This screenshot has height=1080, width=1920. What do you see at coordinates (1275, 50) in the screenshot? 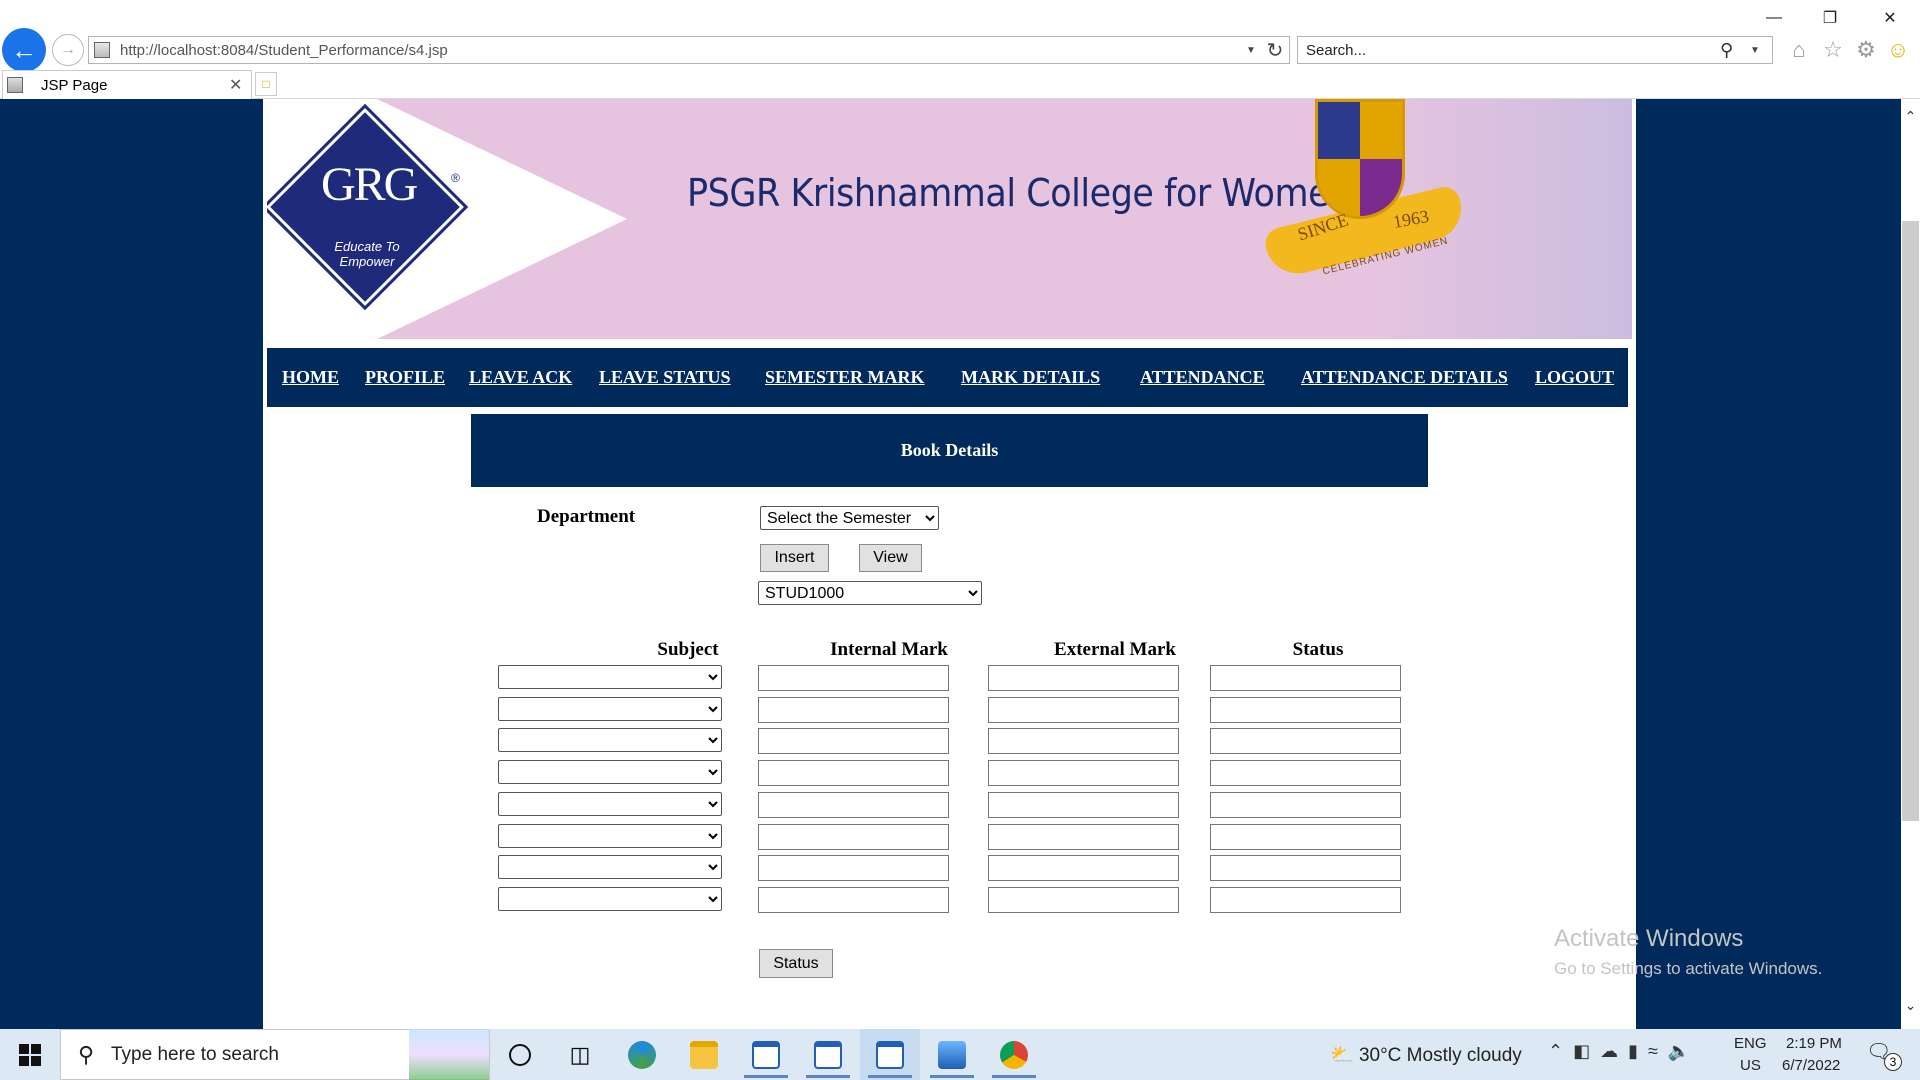
I see `refresh-icon: ↻` at bounding box center [1275, 50].